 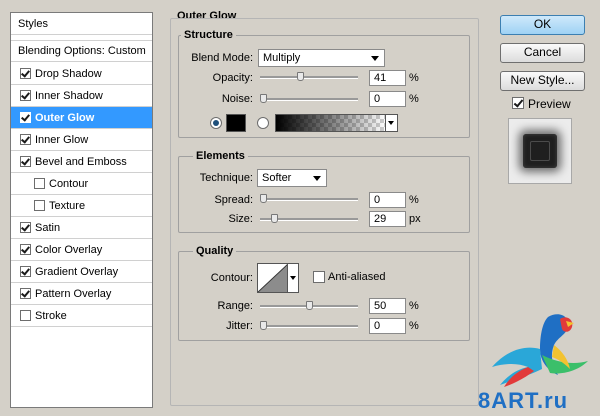 What do you see at coordinates (33, 23) in the screenshot?
I see `styles-header-label: Styles` at bounding box center [33, 23].